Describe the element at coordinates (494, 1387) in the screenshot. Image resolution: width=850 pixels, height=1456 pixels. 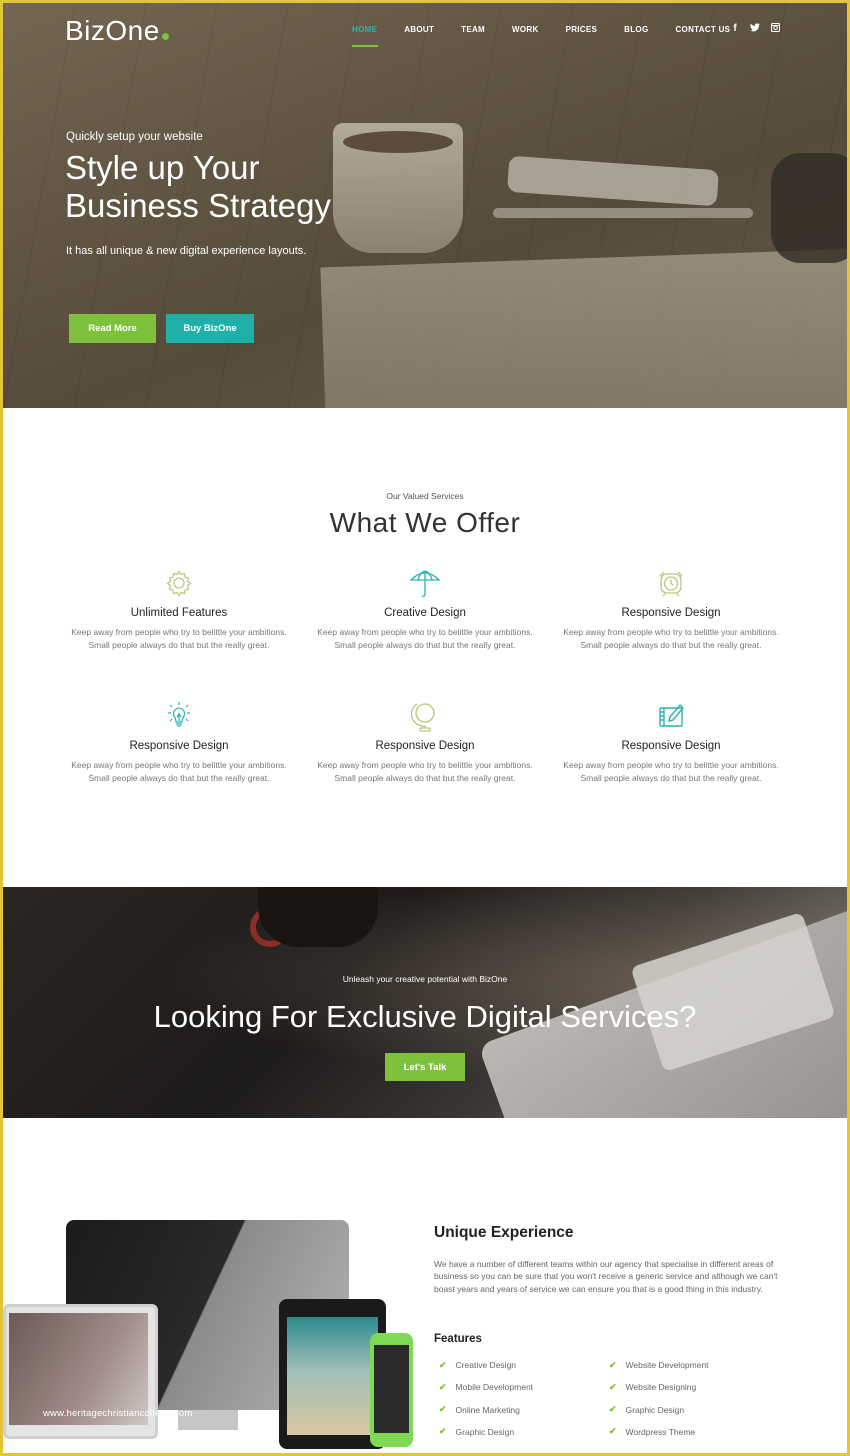
I see `feature-label: Mobile Development` at that location.